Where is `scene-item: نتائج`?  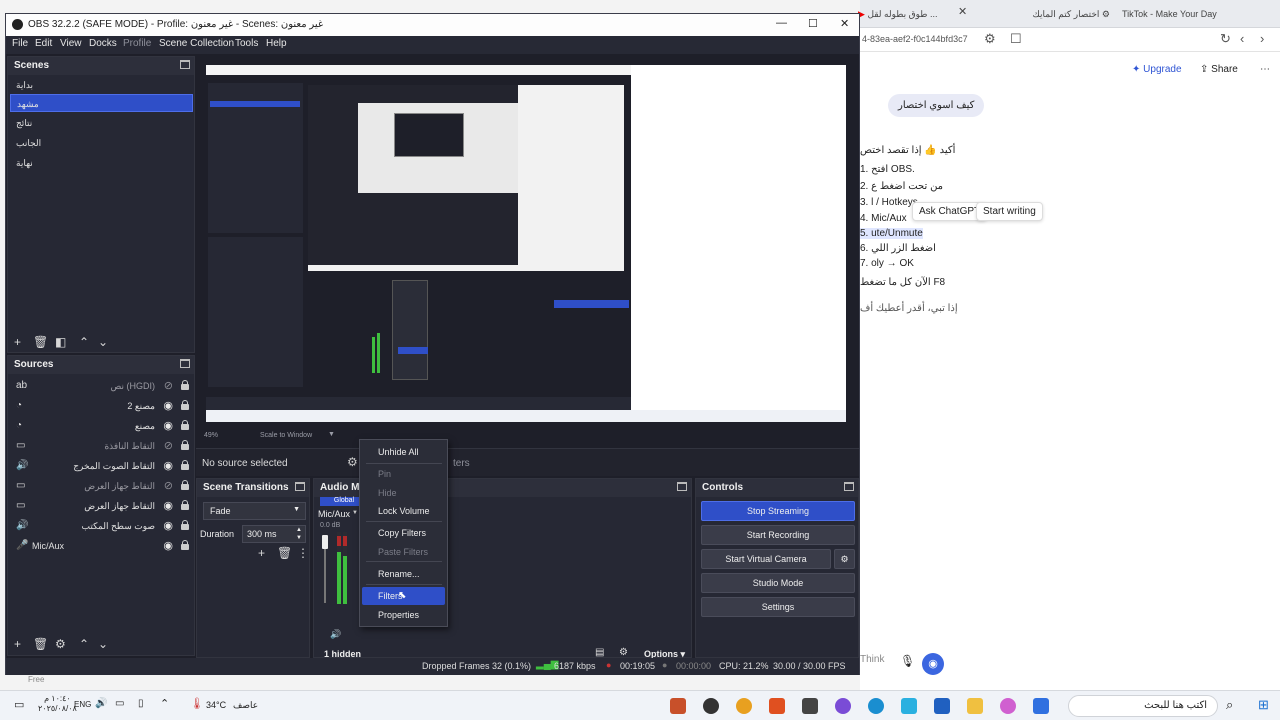 scene-item: نتائج is located at coordinates (101, 123).